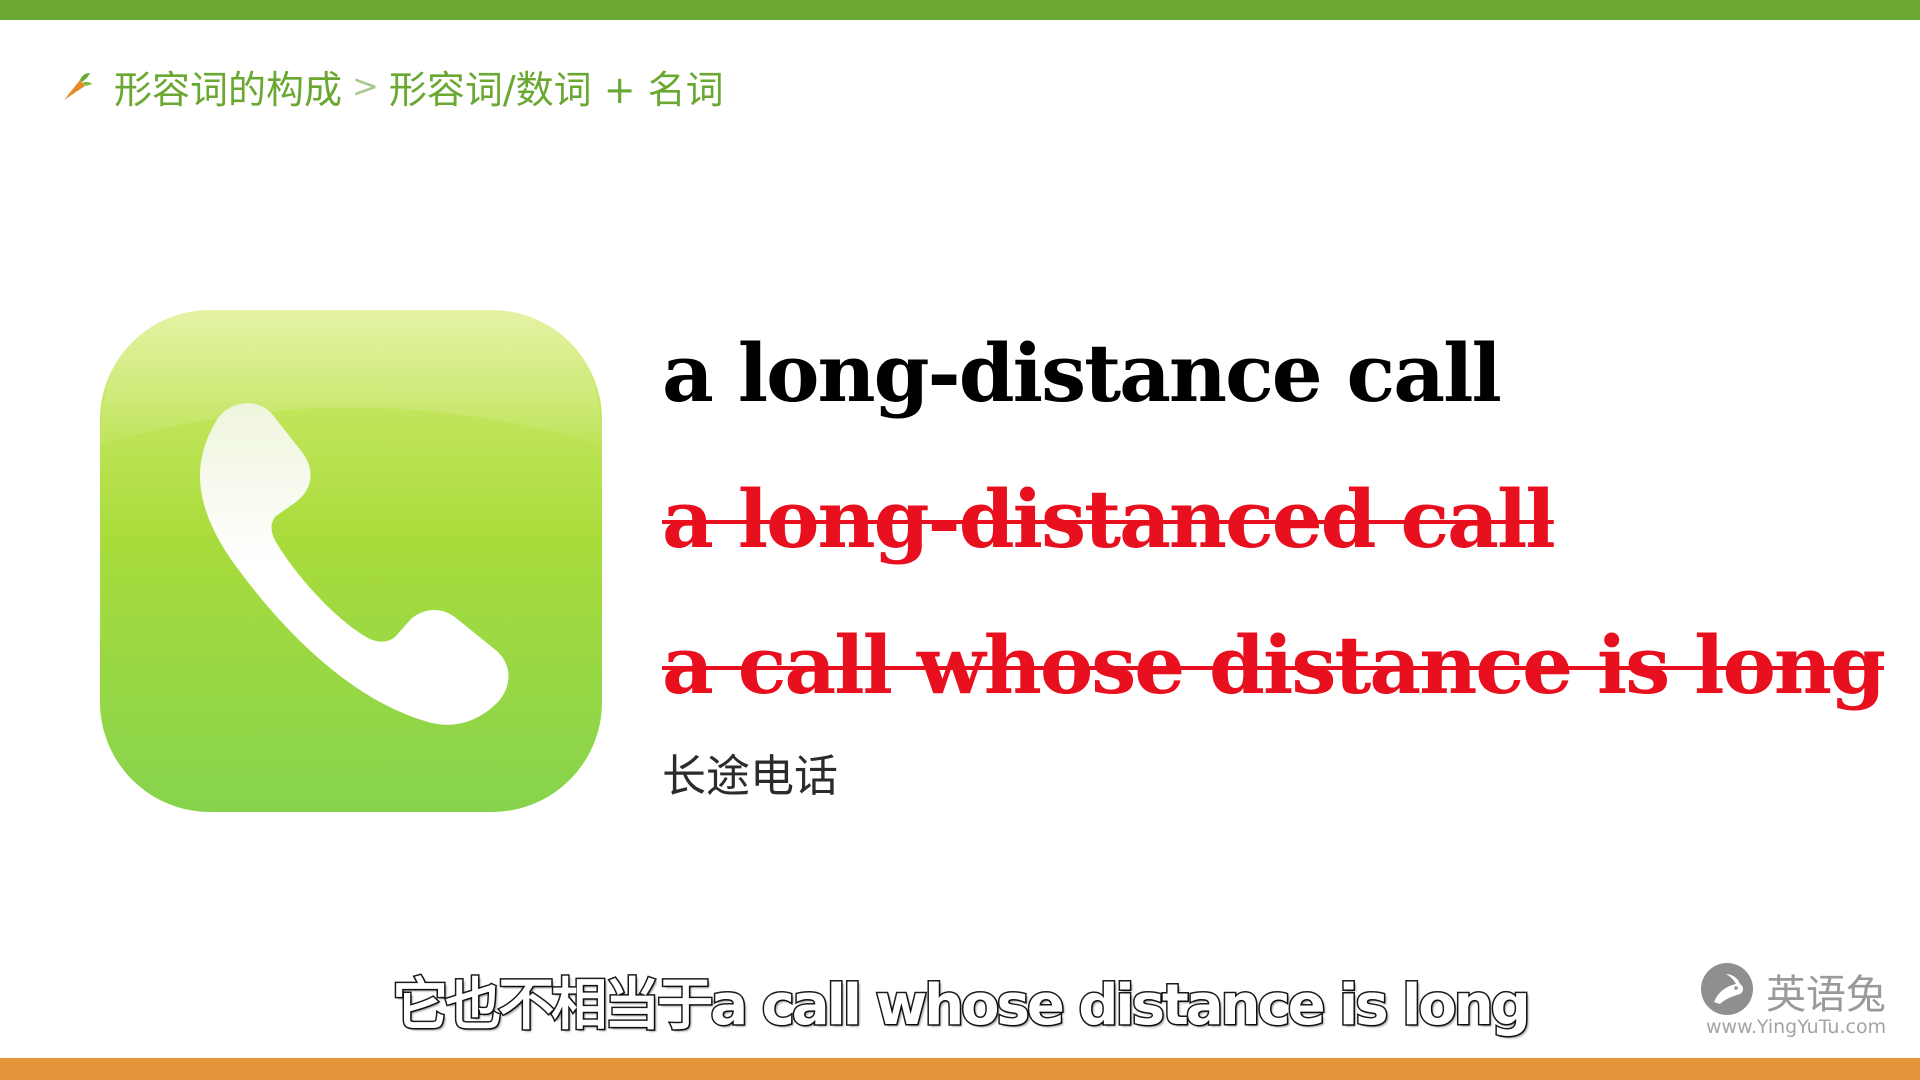 The height and width of the screenshot is (1080, 1920). I want to click on example-wrong-1: a long-distanced call, so click(1109, 519).